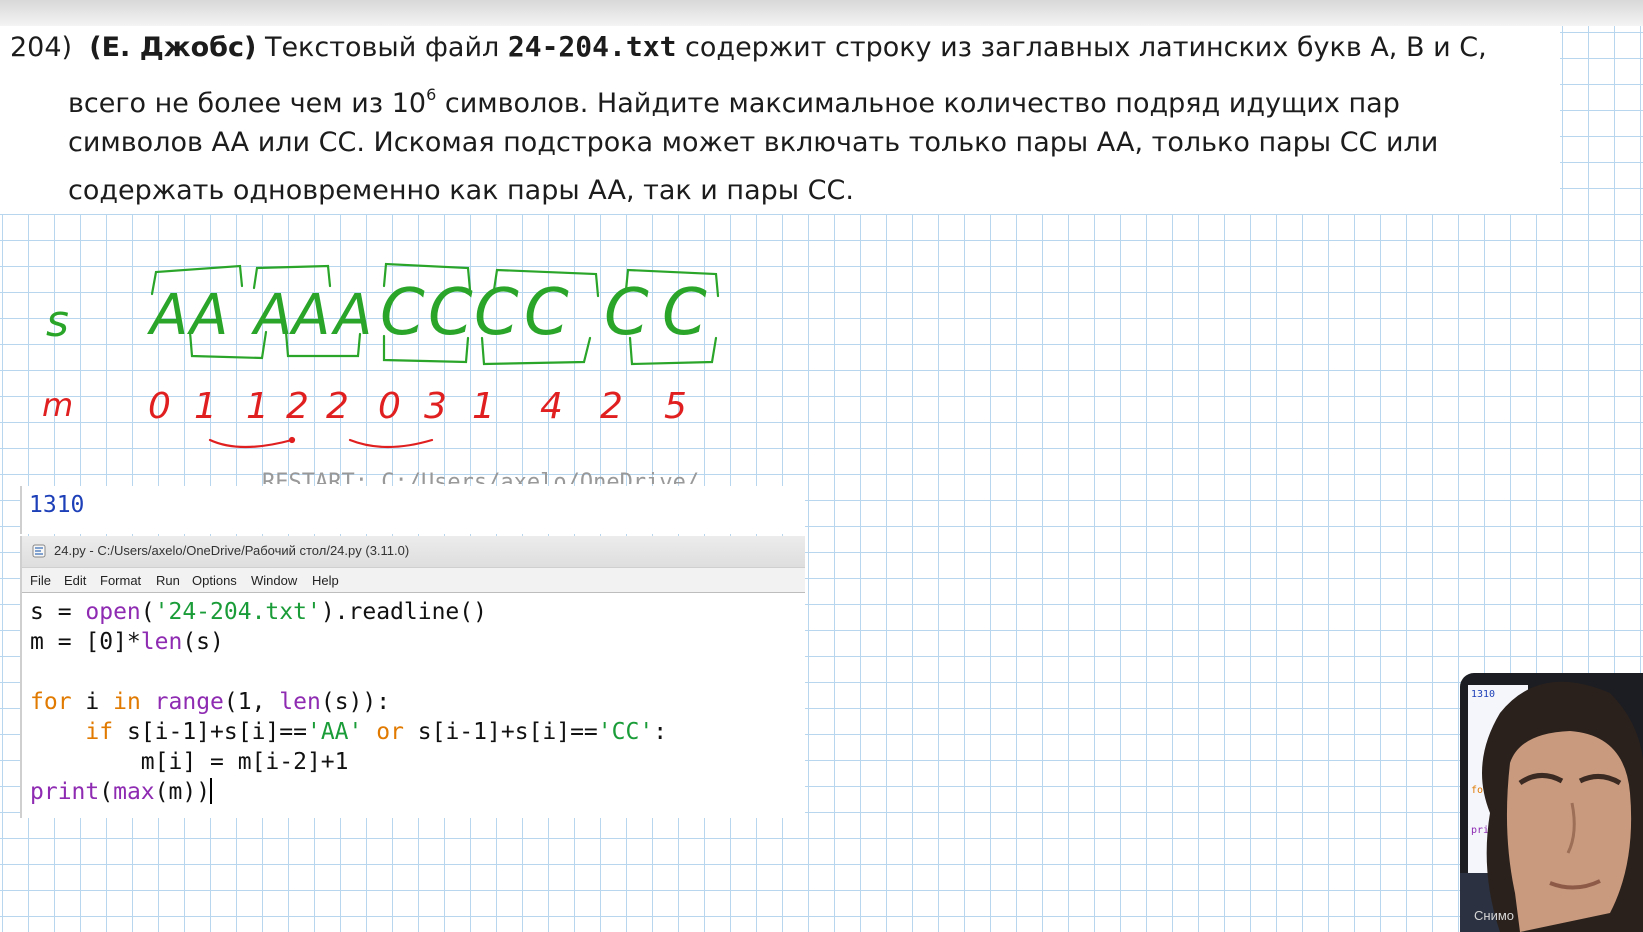 Image resolution: width=1643 pixels, height=932 pixels. What do you see at coordinates (247, 103) in the screenshot?
I see `task-line2-pre: всего не более чем из 10` at bounding box center [247, 103].